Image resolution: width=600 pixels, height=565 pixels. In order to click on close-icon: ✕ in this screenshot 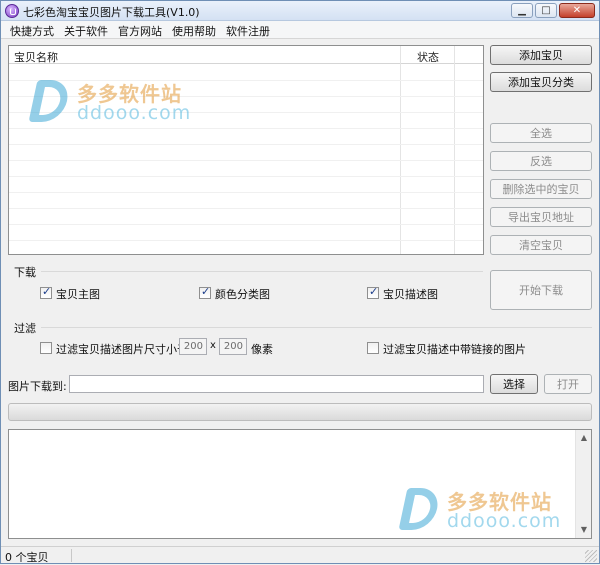, I will do `click(577, 10)`.